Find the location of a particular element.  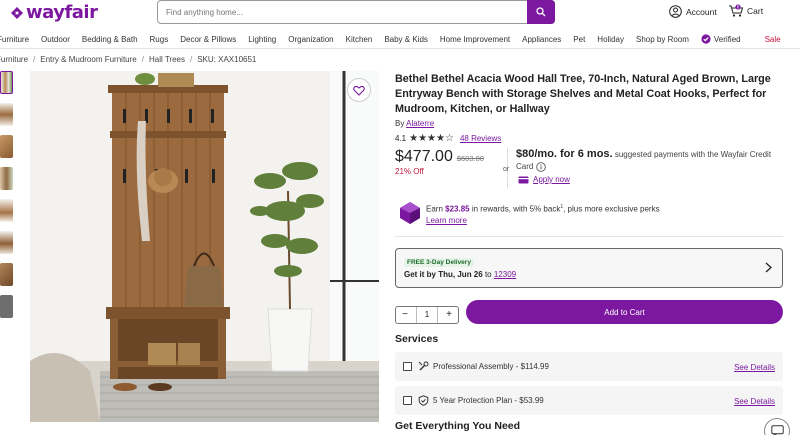

nav-item-holiday: Holiday is located at coordinates (610, 39).